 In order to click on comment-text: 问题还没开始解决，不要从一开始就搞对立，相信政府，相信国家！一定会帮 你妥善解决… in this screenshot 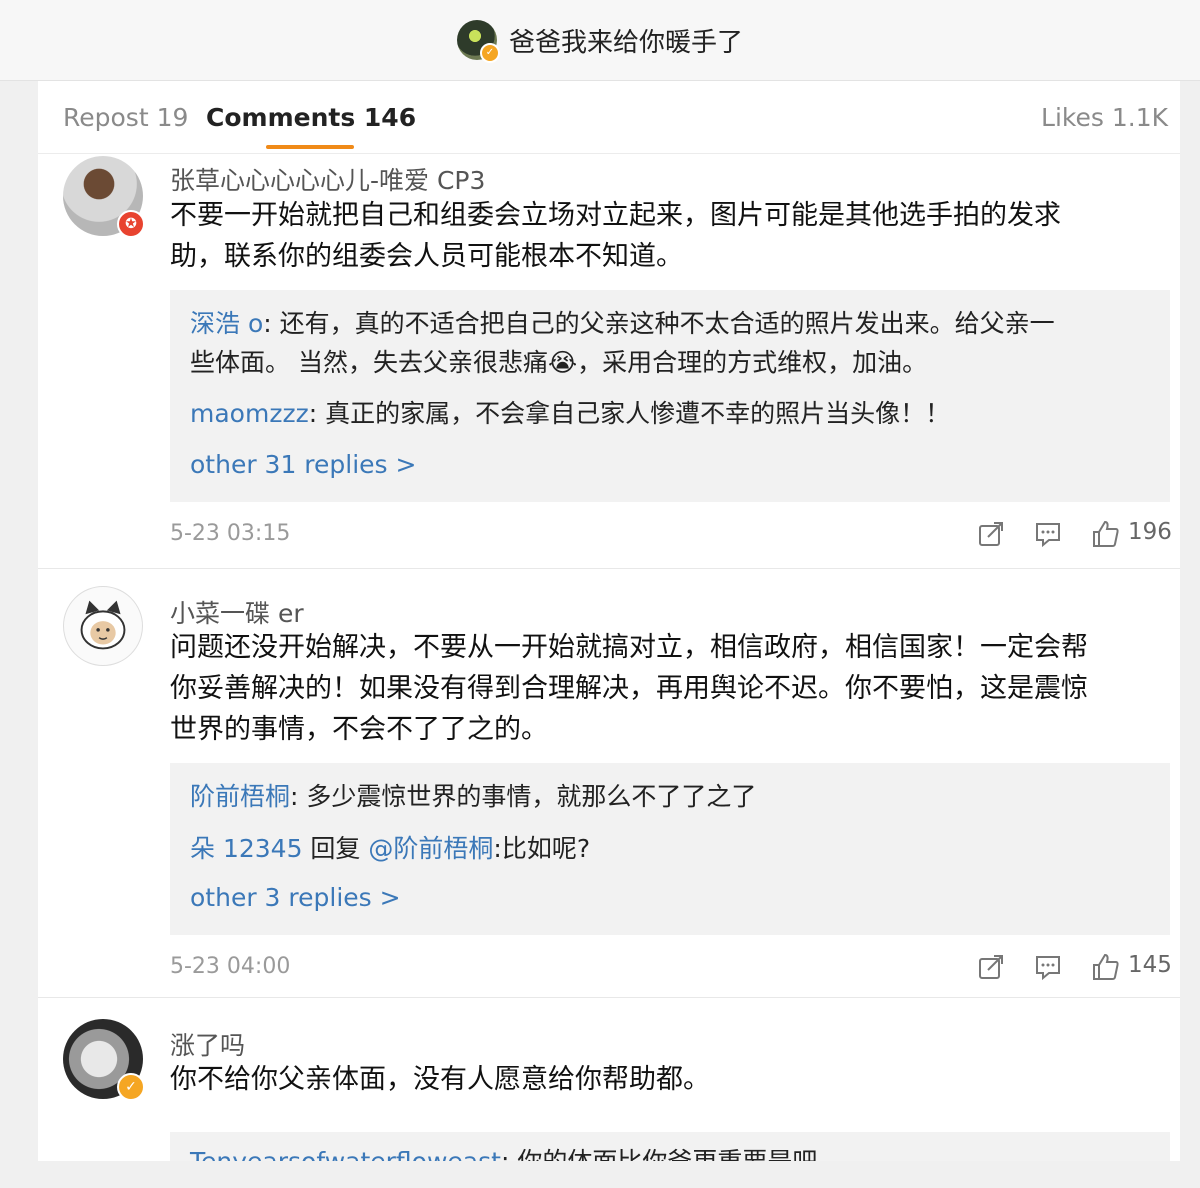, I will do `click(670, 688)`.